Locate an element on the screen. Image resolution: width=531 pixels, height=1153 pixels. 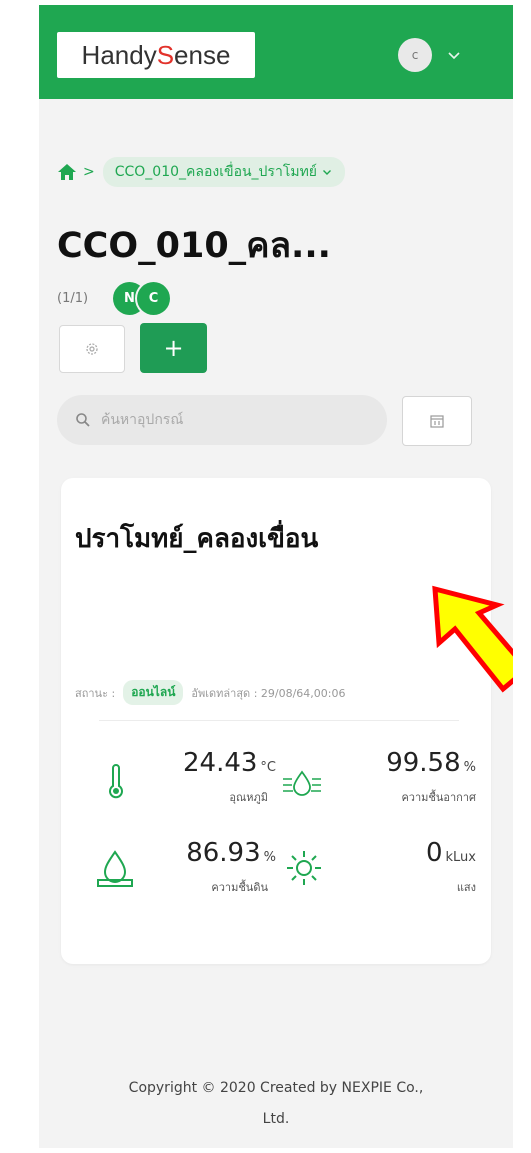
search-icon is located at coordinates (83, 420).